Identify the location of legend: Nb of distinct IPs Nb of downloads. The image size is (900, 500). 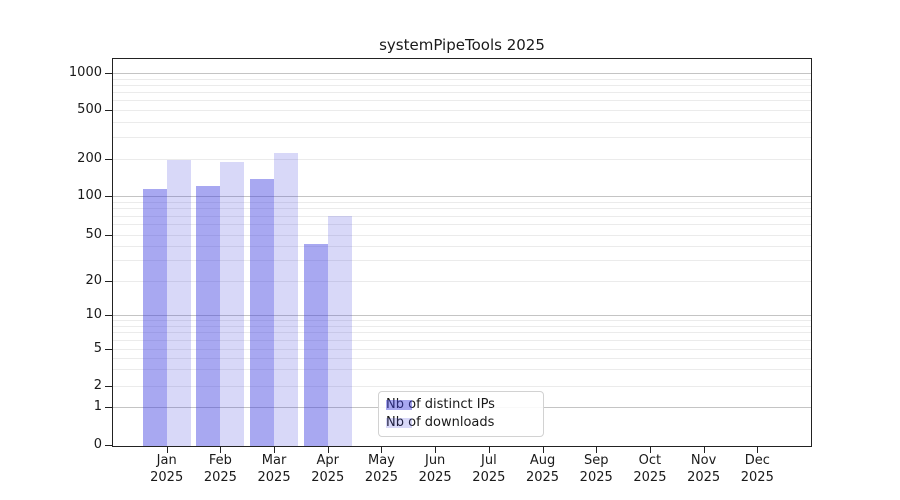
(461, 414).